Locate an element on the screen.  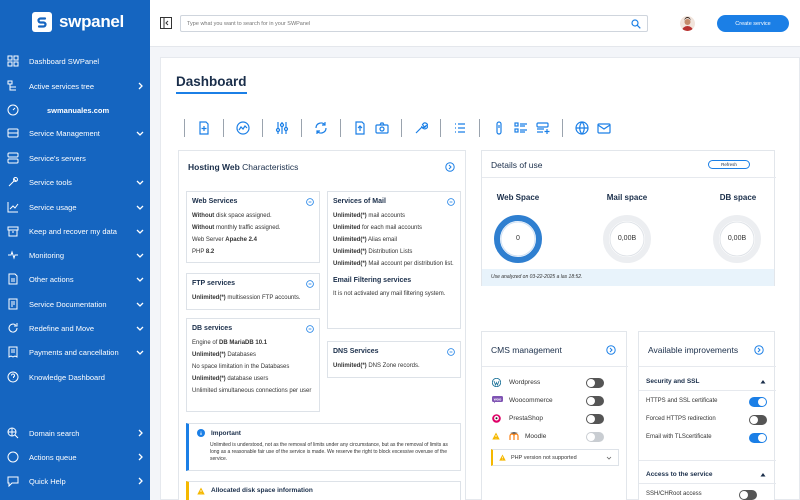
sync-icon is located at coordinates (321, 128).